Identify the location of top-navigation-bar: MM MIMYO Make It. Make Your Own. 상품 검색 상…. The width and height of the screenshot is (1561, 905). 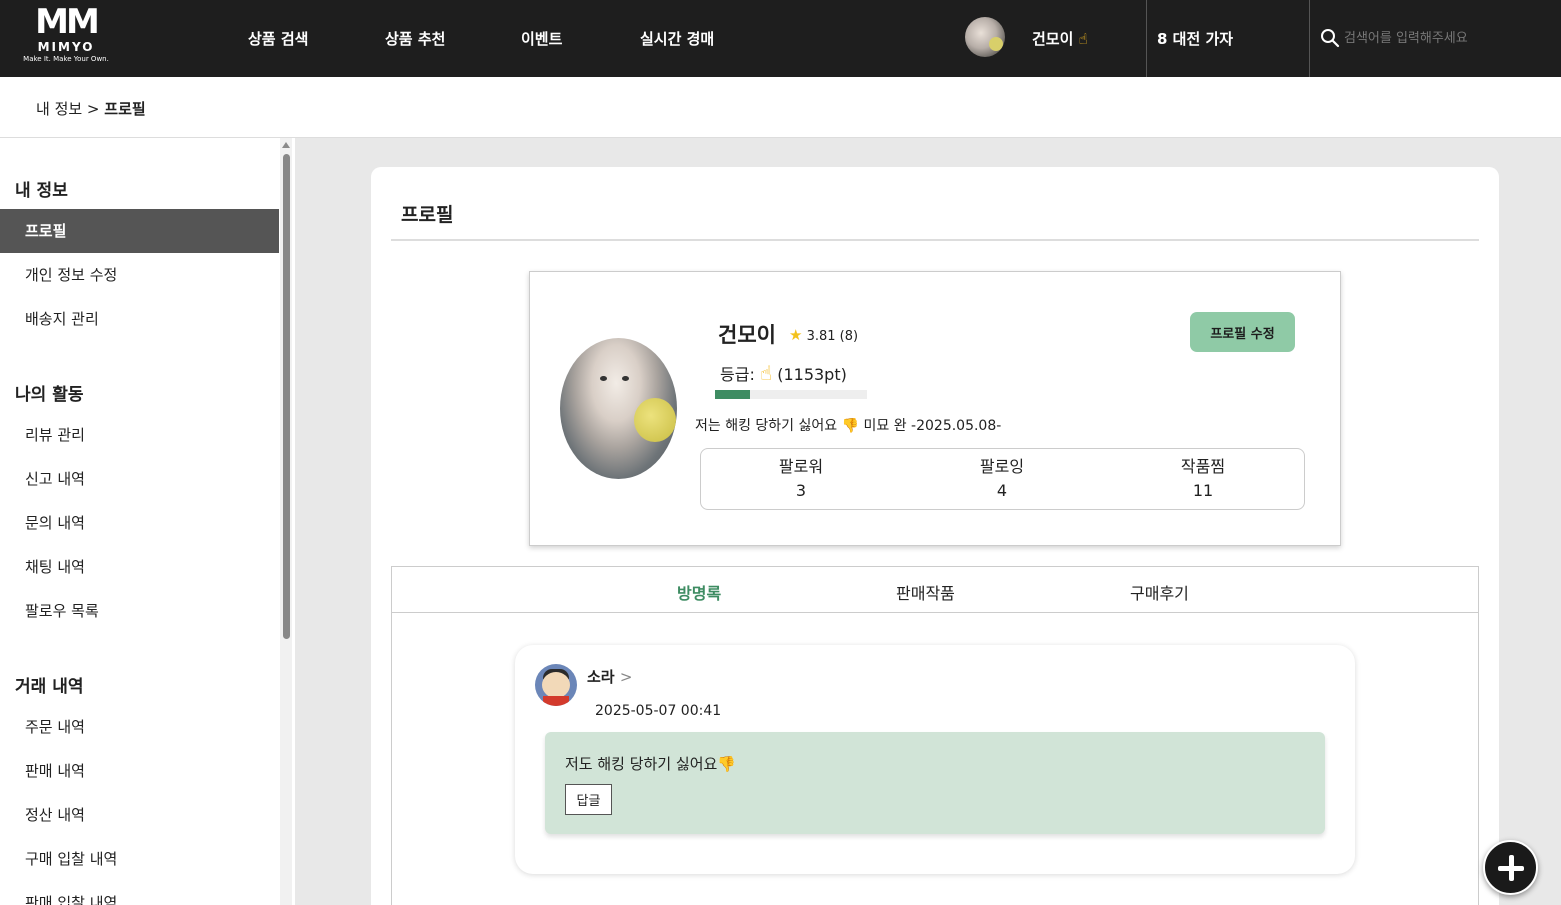
(780, 38).